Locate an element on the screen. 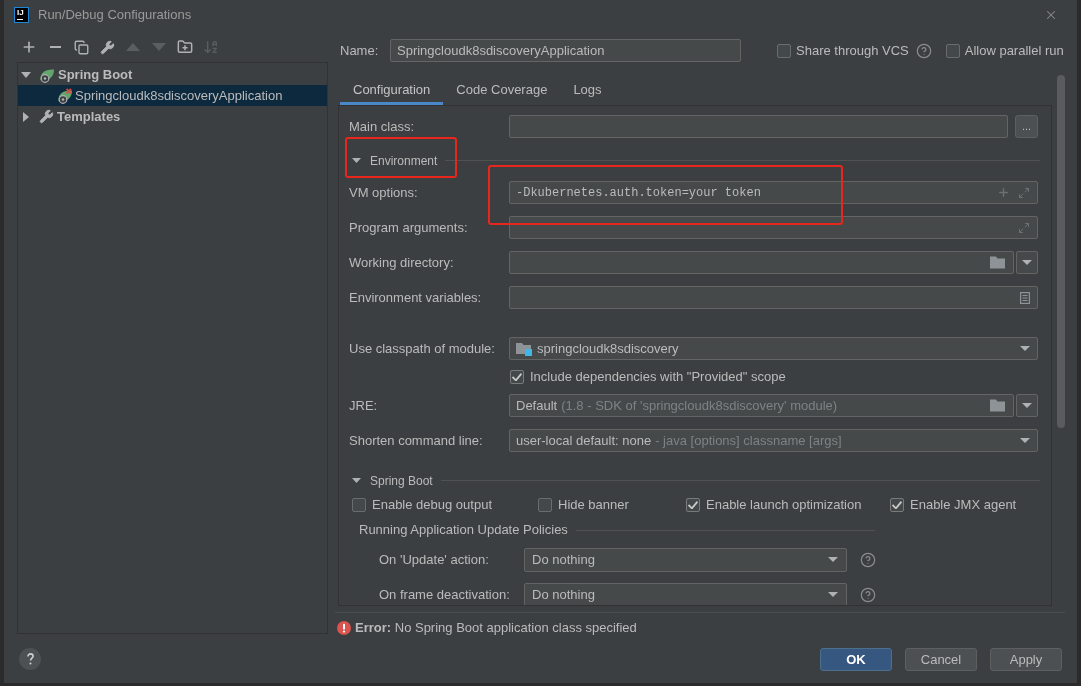 This screenshot has width=1081, height=686. leaf-error-icon is located at coordinates (65, 95).